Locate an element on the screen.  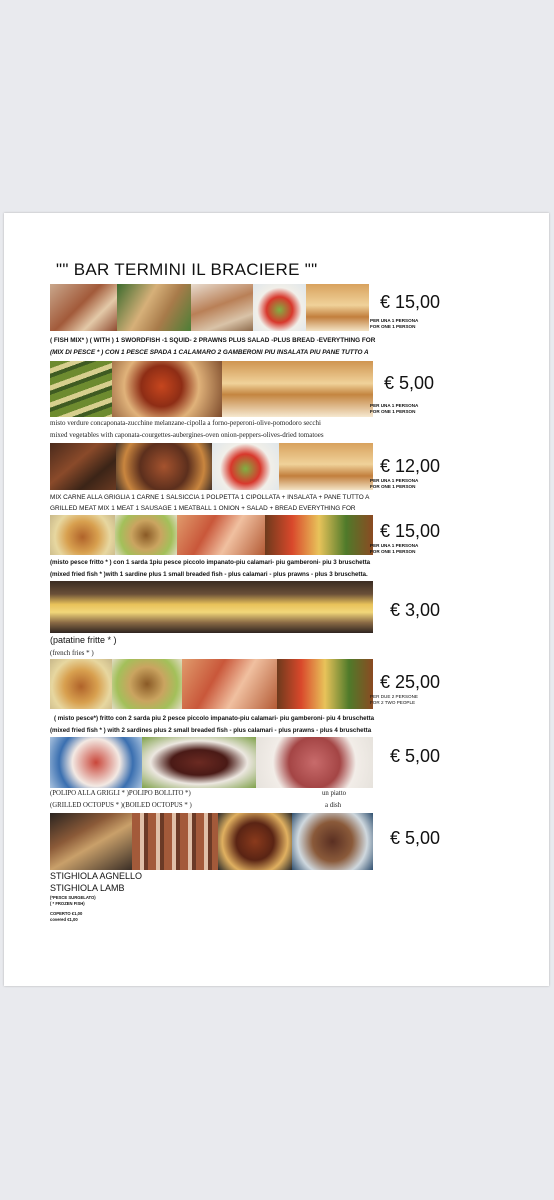
french-fries-photo is located at coordinates (211, 607).